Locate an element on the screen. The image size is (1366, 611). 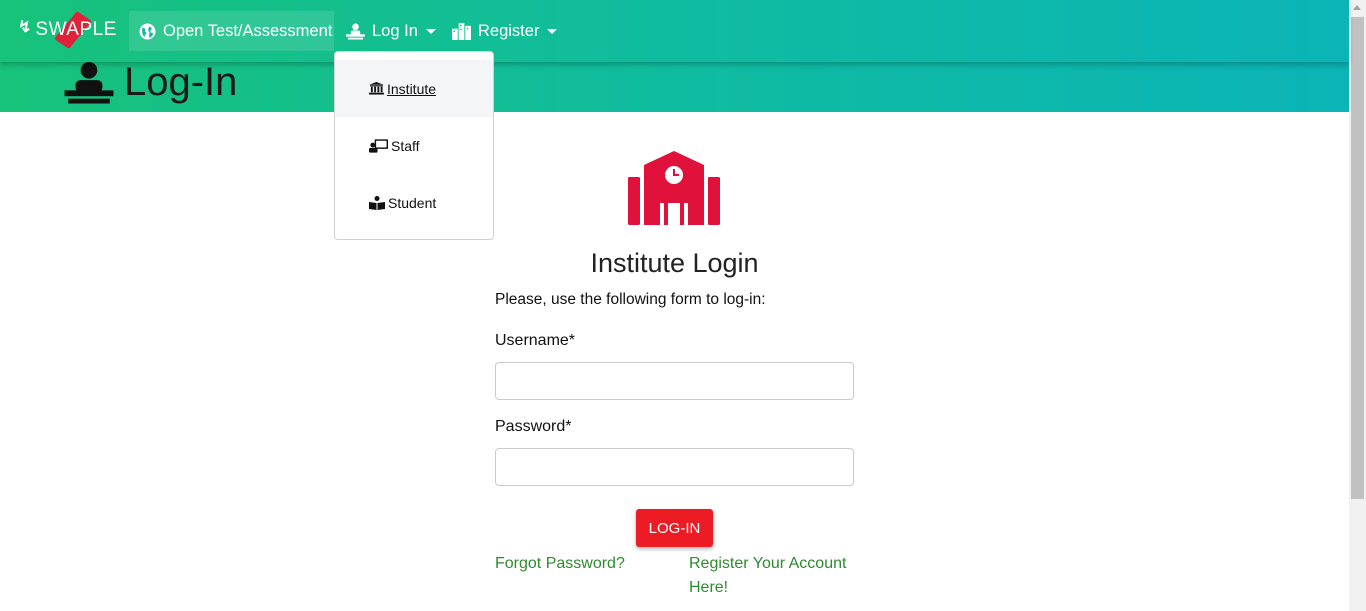
nav-register-label: Register is located at coordinates (509, 30).